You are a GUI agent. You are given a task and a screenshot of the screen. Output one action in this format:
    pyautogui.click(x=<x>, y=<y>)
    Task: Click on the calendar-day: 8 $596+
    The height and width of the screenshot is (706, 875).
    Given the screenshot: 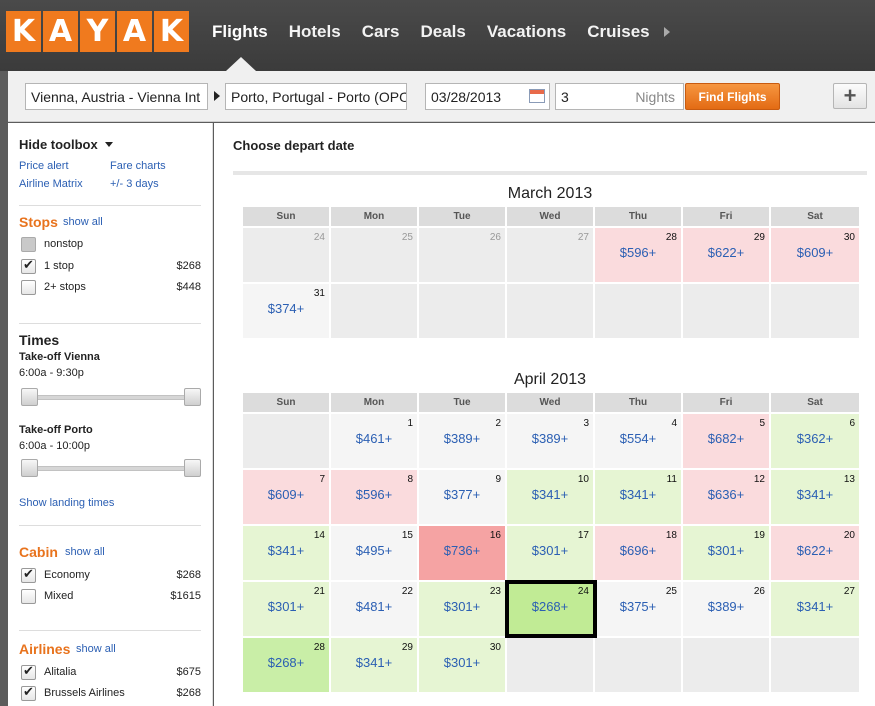 What is the action you would take?
    pyautogui.click(x=375, y=497)
    